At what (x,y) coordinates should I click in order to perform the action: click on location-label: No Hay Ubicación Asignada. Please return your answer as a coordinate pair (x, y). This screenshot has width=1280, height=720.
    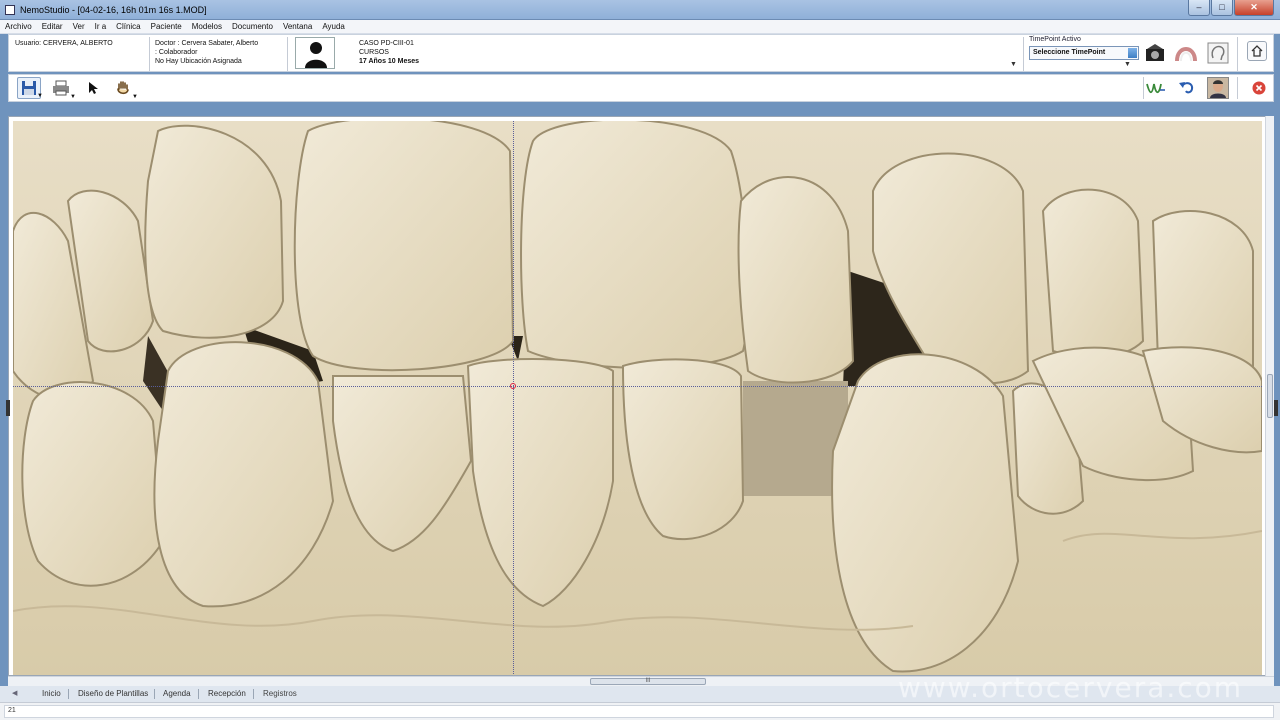
    Looking at the image, I should click on (198, 61).